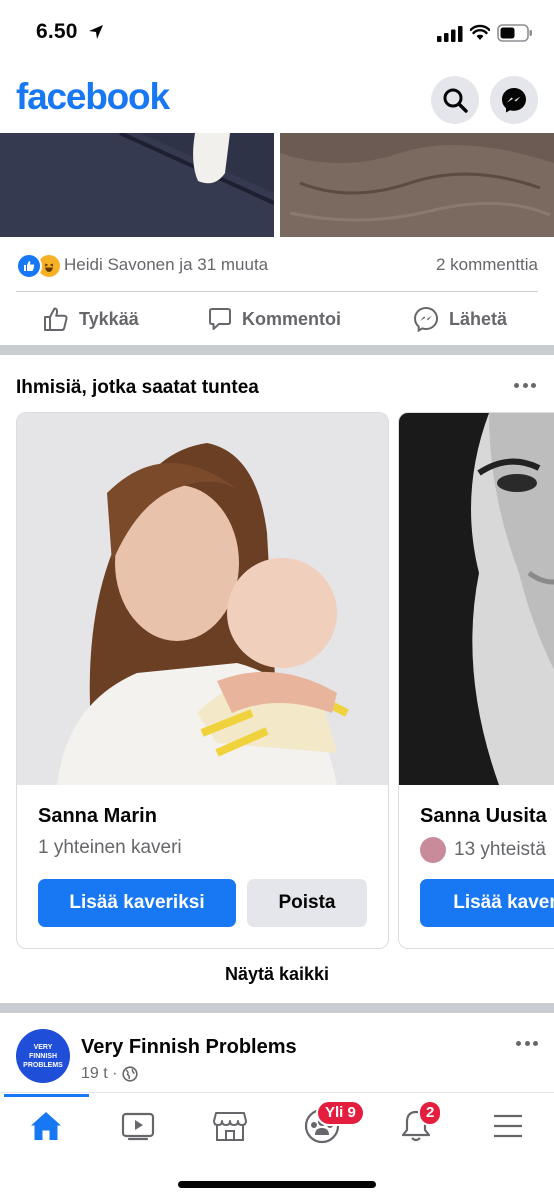 The width and height of the screenshot is (554, 1201). I want to click on messenger-button, so click(514, 100).